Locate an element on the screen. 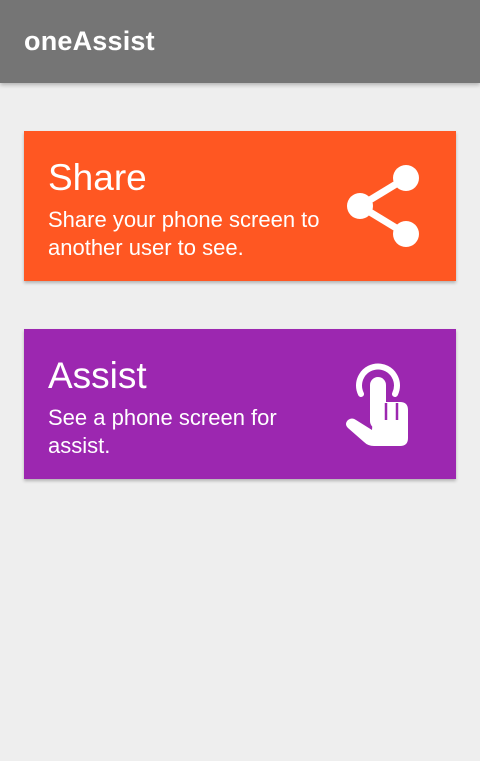  app-bar: oneAssist is located at coordinates (240, 41).